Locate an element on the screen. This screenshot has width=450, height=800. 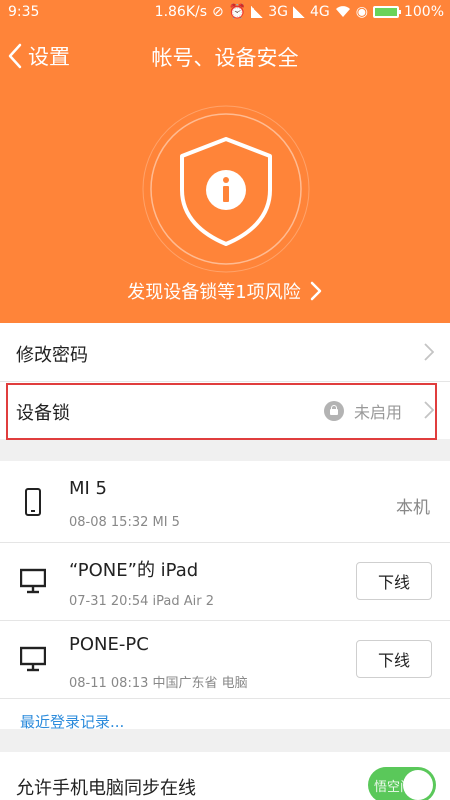
risk-text: 发现设备锁等1项风险 is located at coordinates (214, 292).